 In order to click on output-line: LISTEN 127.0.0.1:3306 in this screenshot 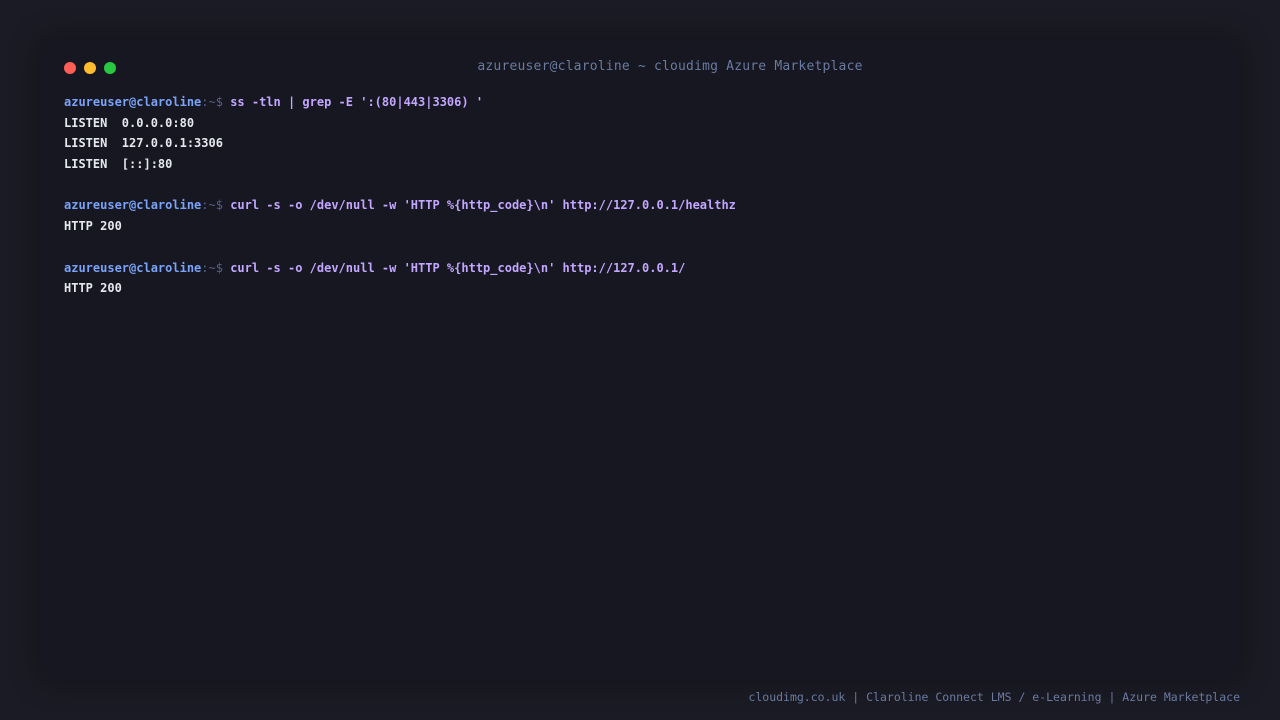, I will do `click(143, 143)`.